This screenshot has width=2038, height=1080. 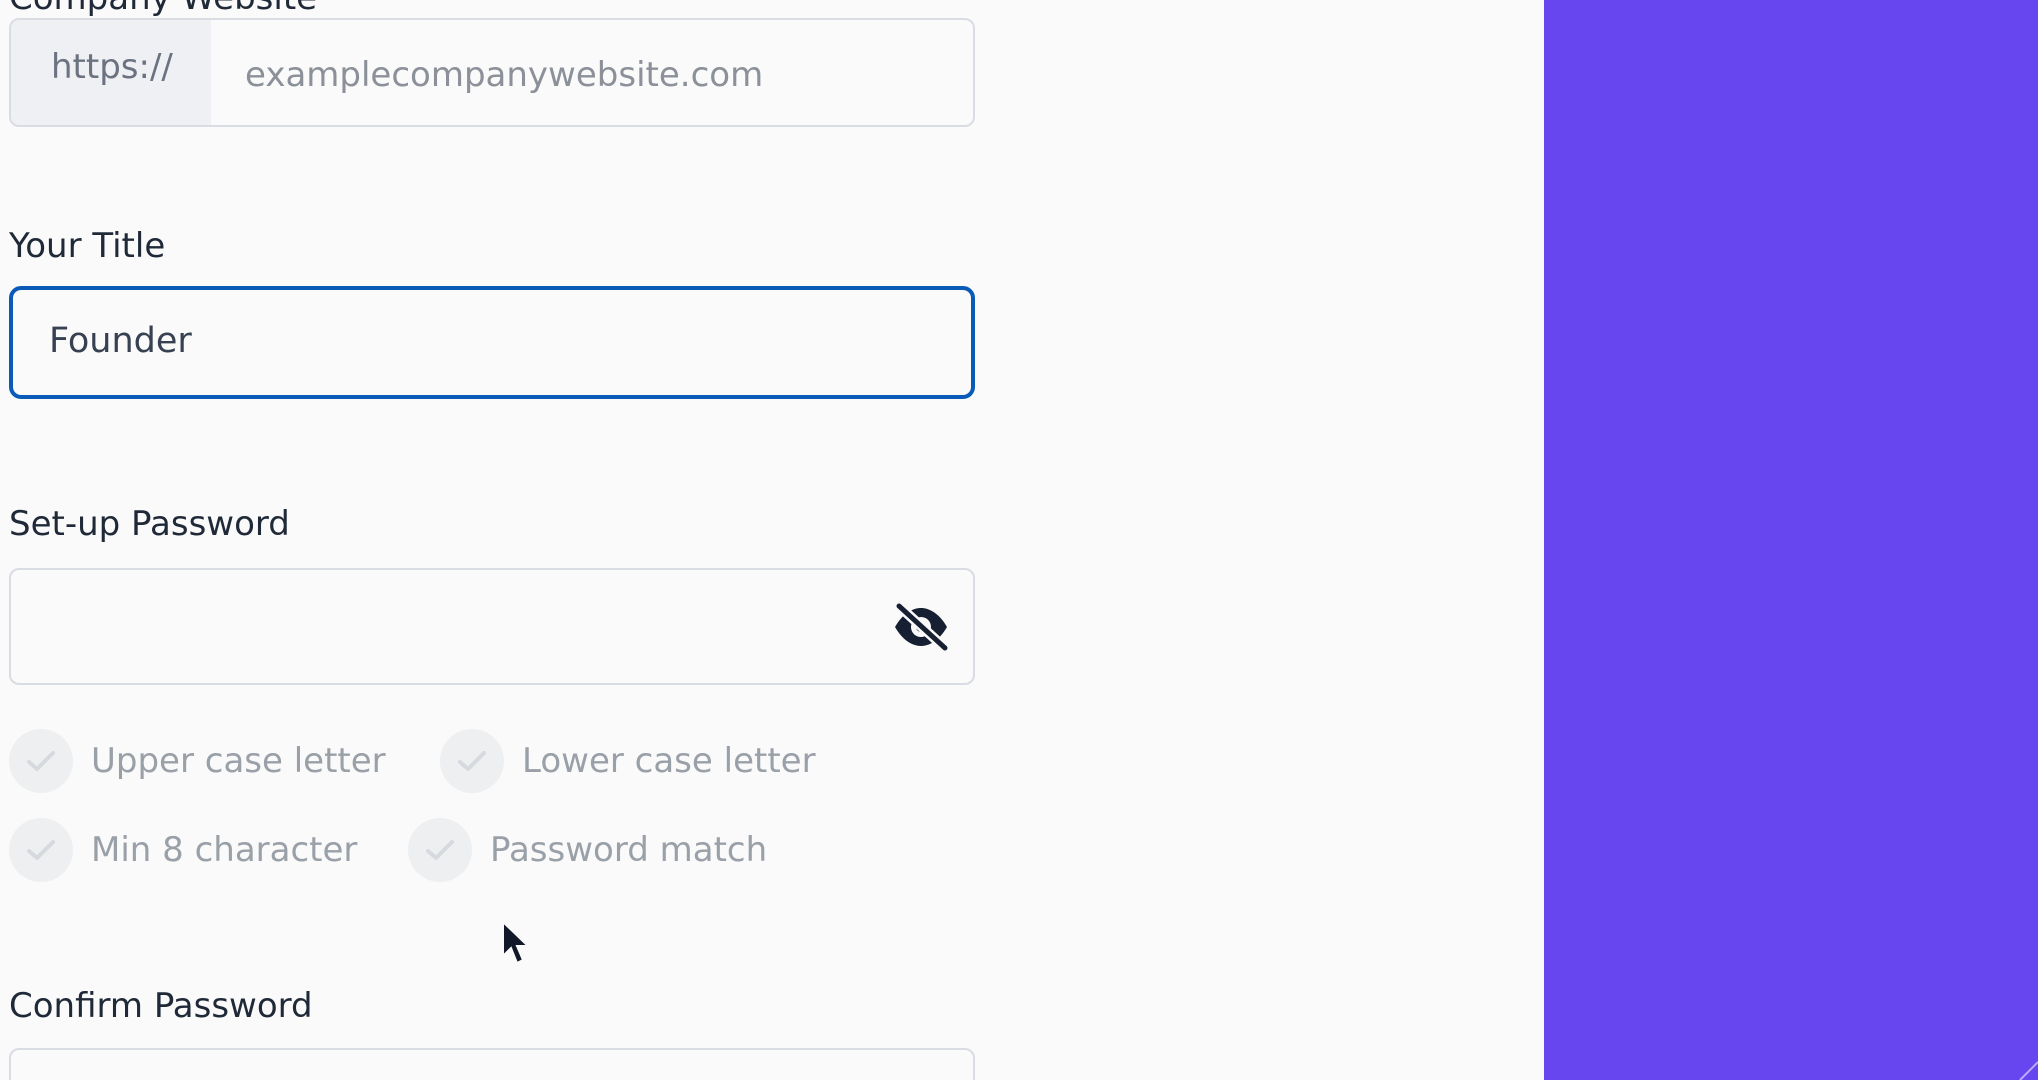 What do you see at coordinates (149, 524) in the screenshot?
I see `setup-password-label: Set-up Password` at bounding box center [149, 524].